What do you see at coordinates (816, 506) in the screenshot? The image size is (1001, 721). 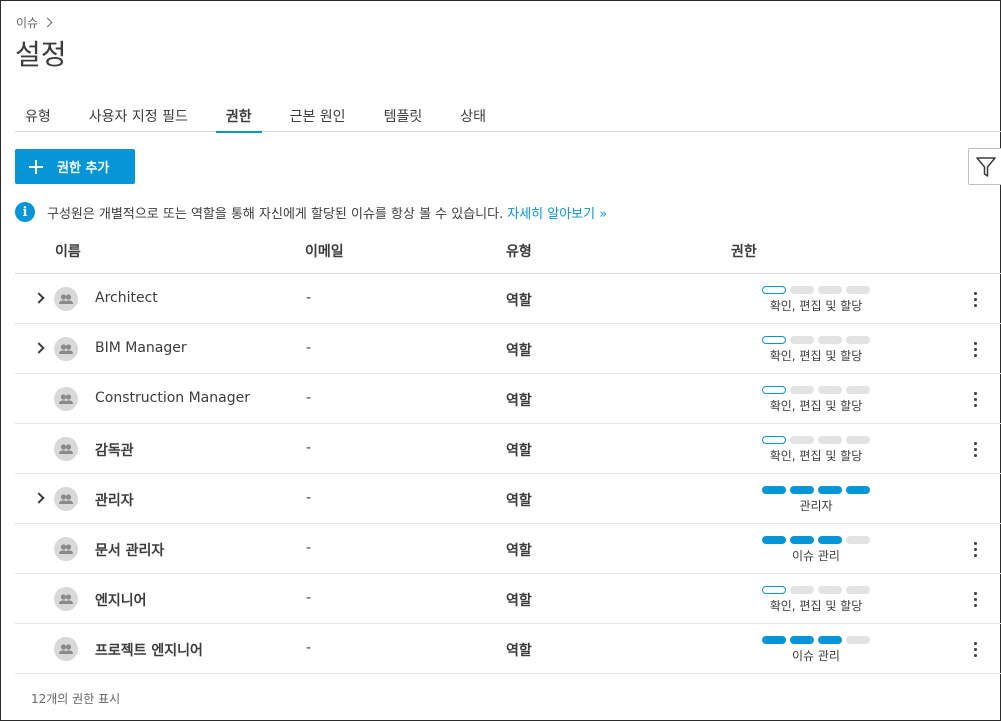 I see `permission-label: 관리자` at bounding box center [816, 506].